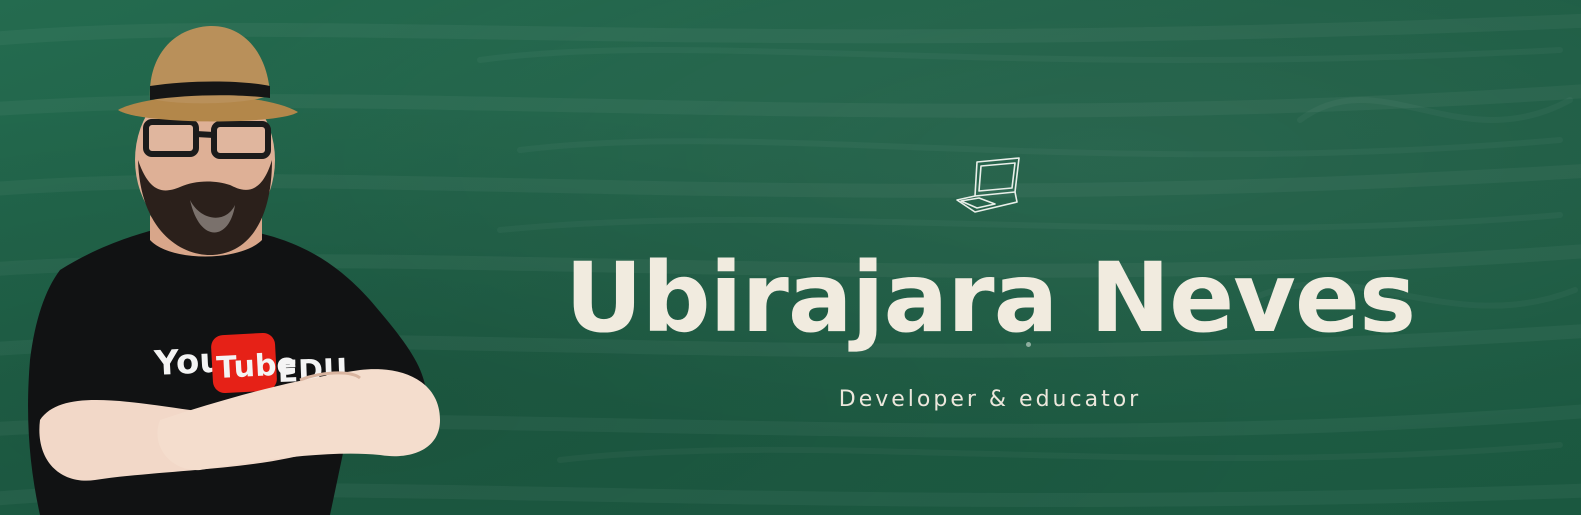 The image size is (1581, 515). Describe the element at coordinates (988, 185) in the screenshot. I see `laptop-icon` at that location.